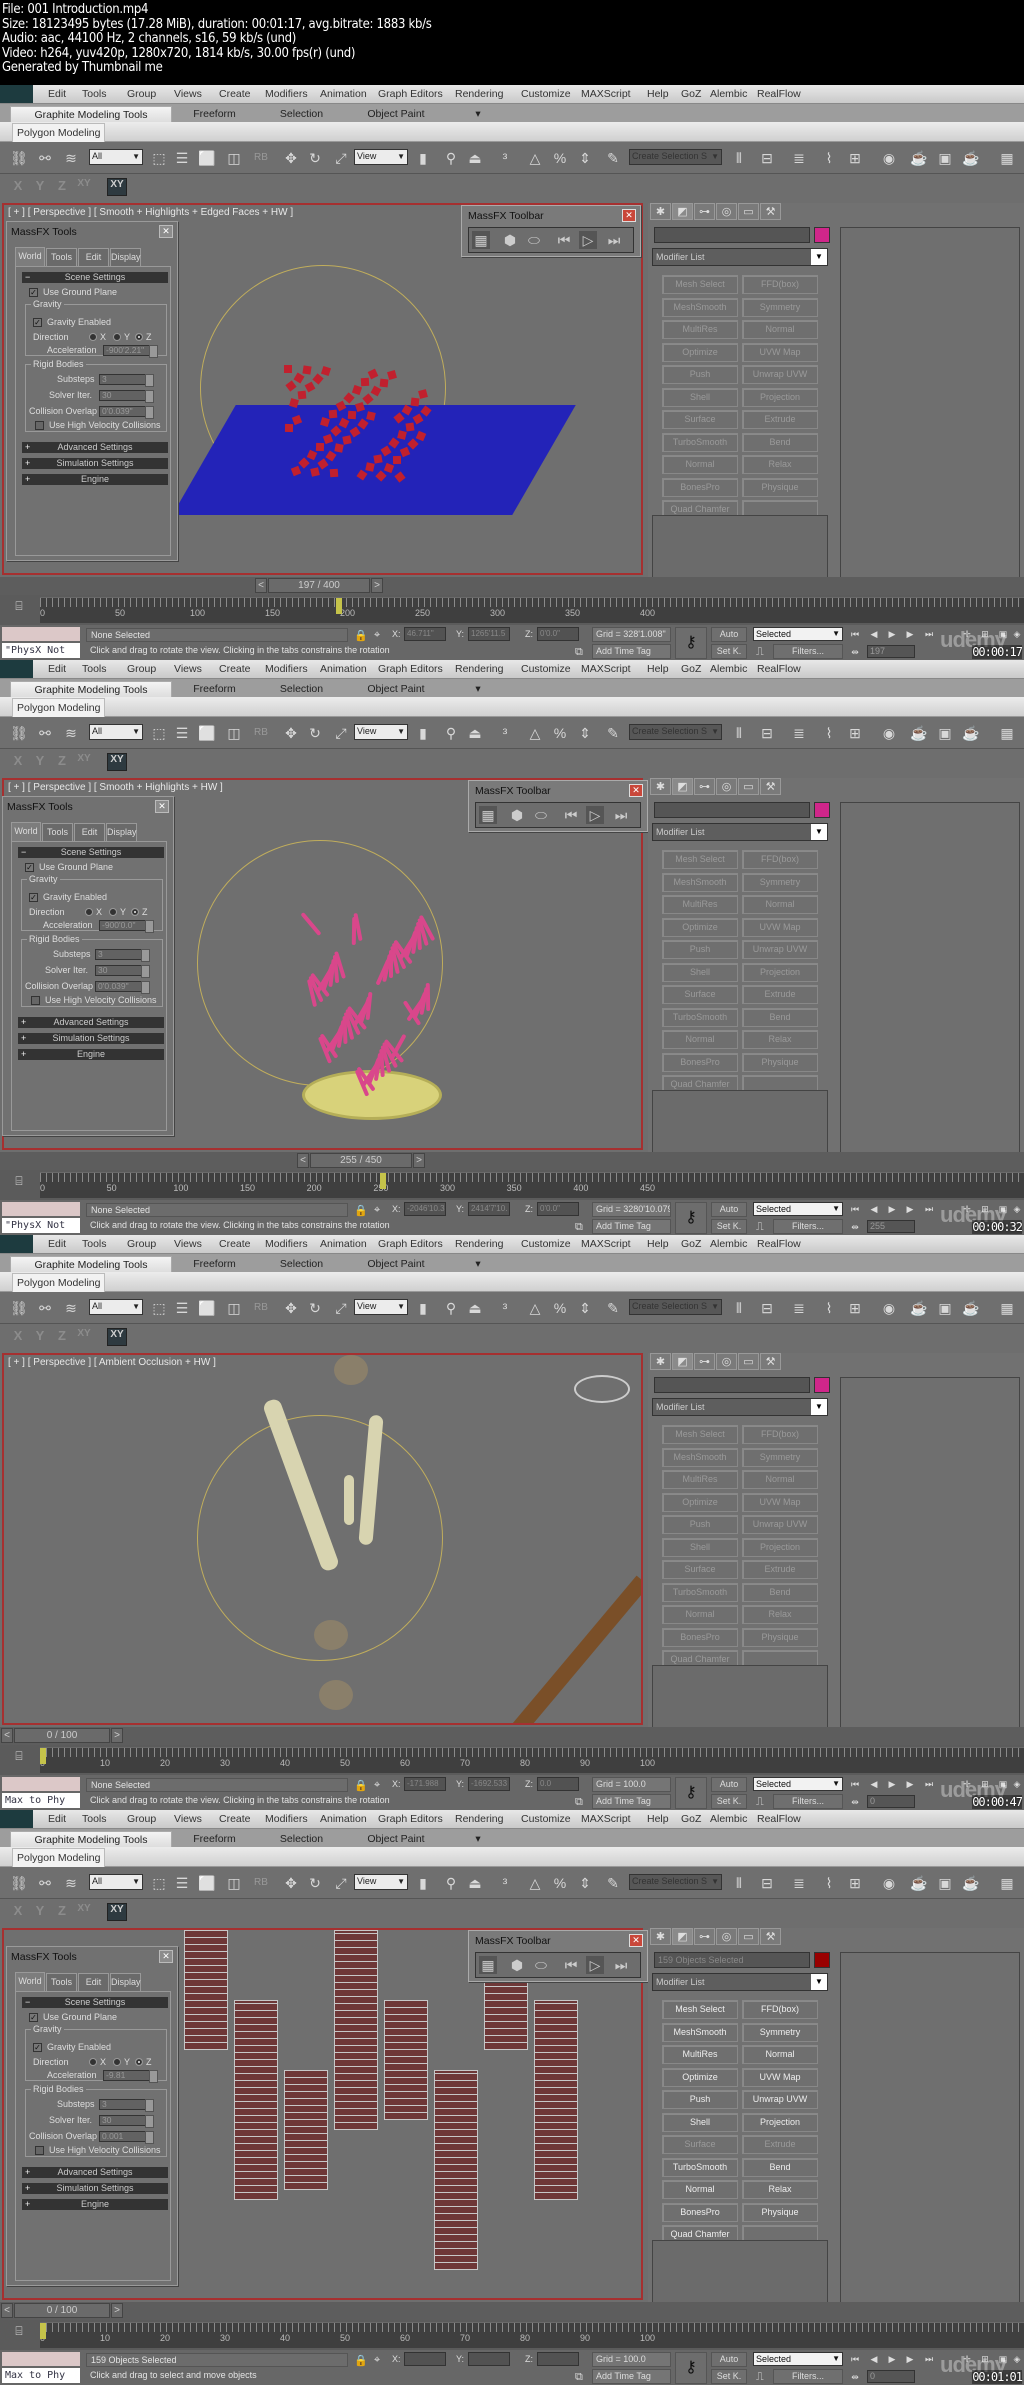 The image size is (1024, 2385). What do you see at coordinates (349, 1500) in the screenshot?
I see `bone` at bounding box center [349, 1500].